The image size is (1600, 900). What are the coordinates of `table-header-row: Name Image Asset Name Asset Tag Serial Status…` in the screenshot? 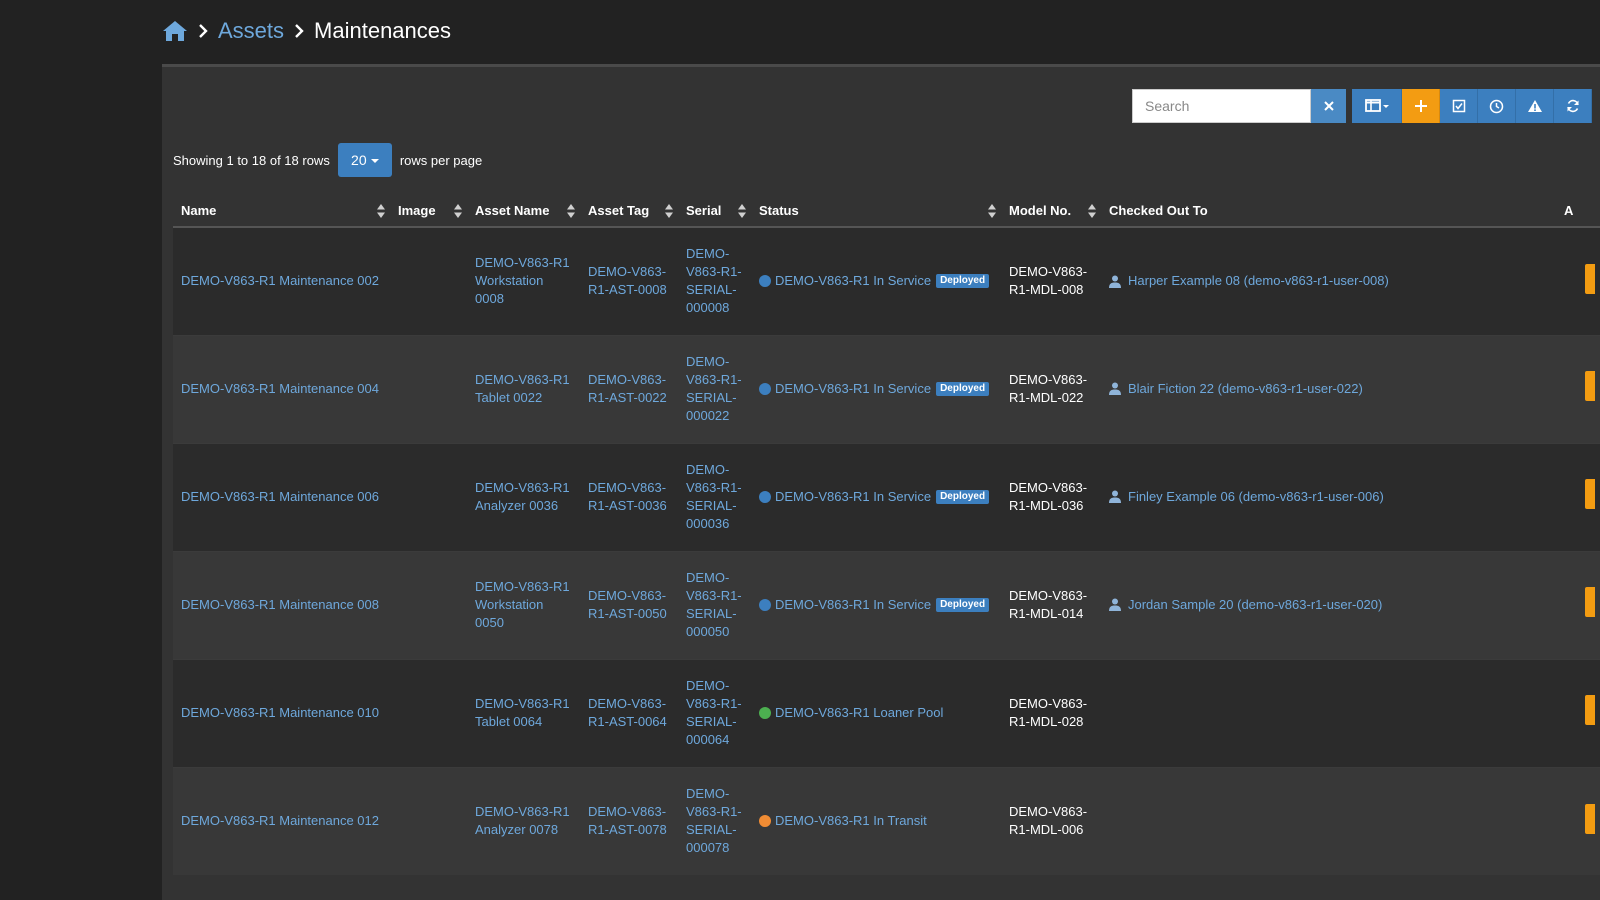 It's located at (886, 211).